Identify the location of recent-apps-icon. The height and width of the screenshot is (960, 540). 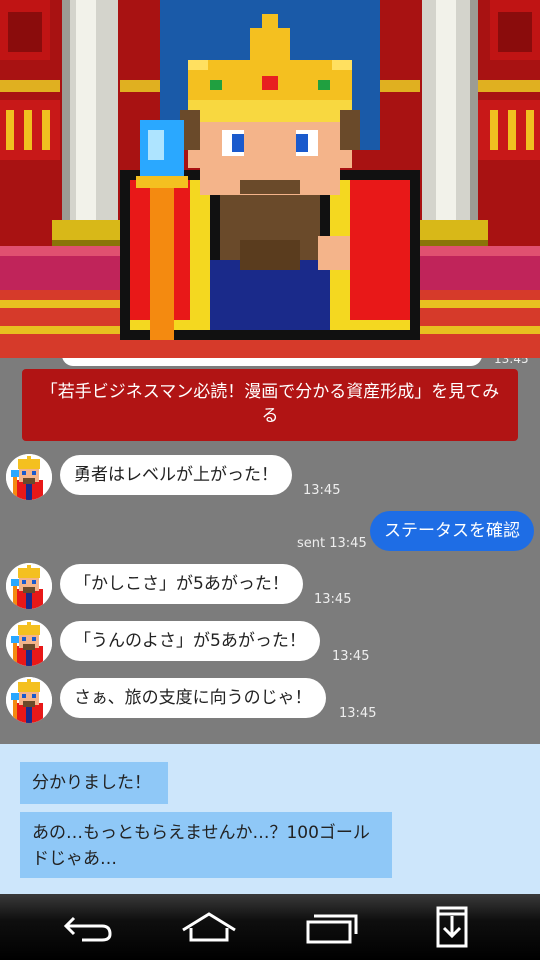
(332, 929).